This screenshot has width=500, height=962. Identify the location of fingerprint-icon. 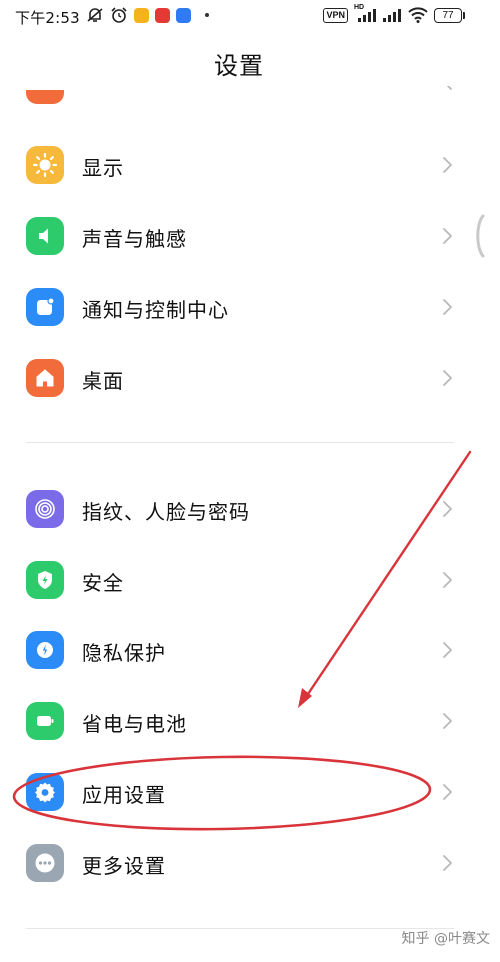
(45, 509).